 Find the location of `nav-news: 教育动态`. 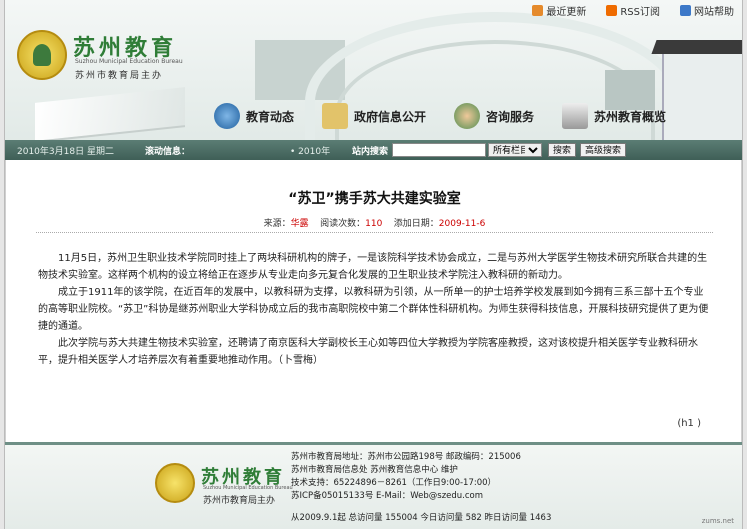

nav-news: 教育动态 is located at coordinates (254, 116).